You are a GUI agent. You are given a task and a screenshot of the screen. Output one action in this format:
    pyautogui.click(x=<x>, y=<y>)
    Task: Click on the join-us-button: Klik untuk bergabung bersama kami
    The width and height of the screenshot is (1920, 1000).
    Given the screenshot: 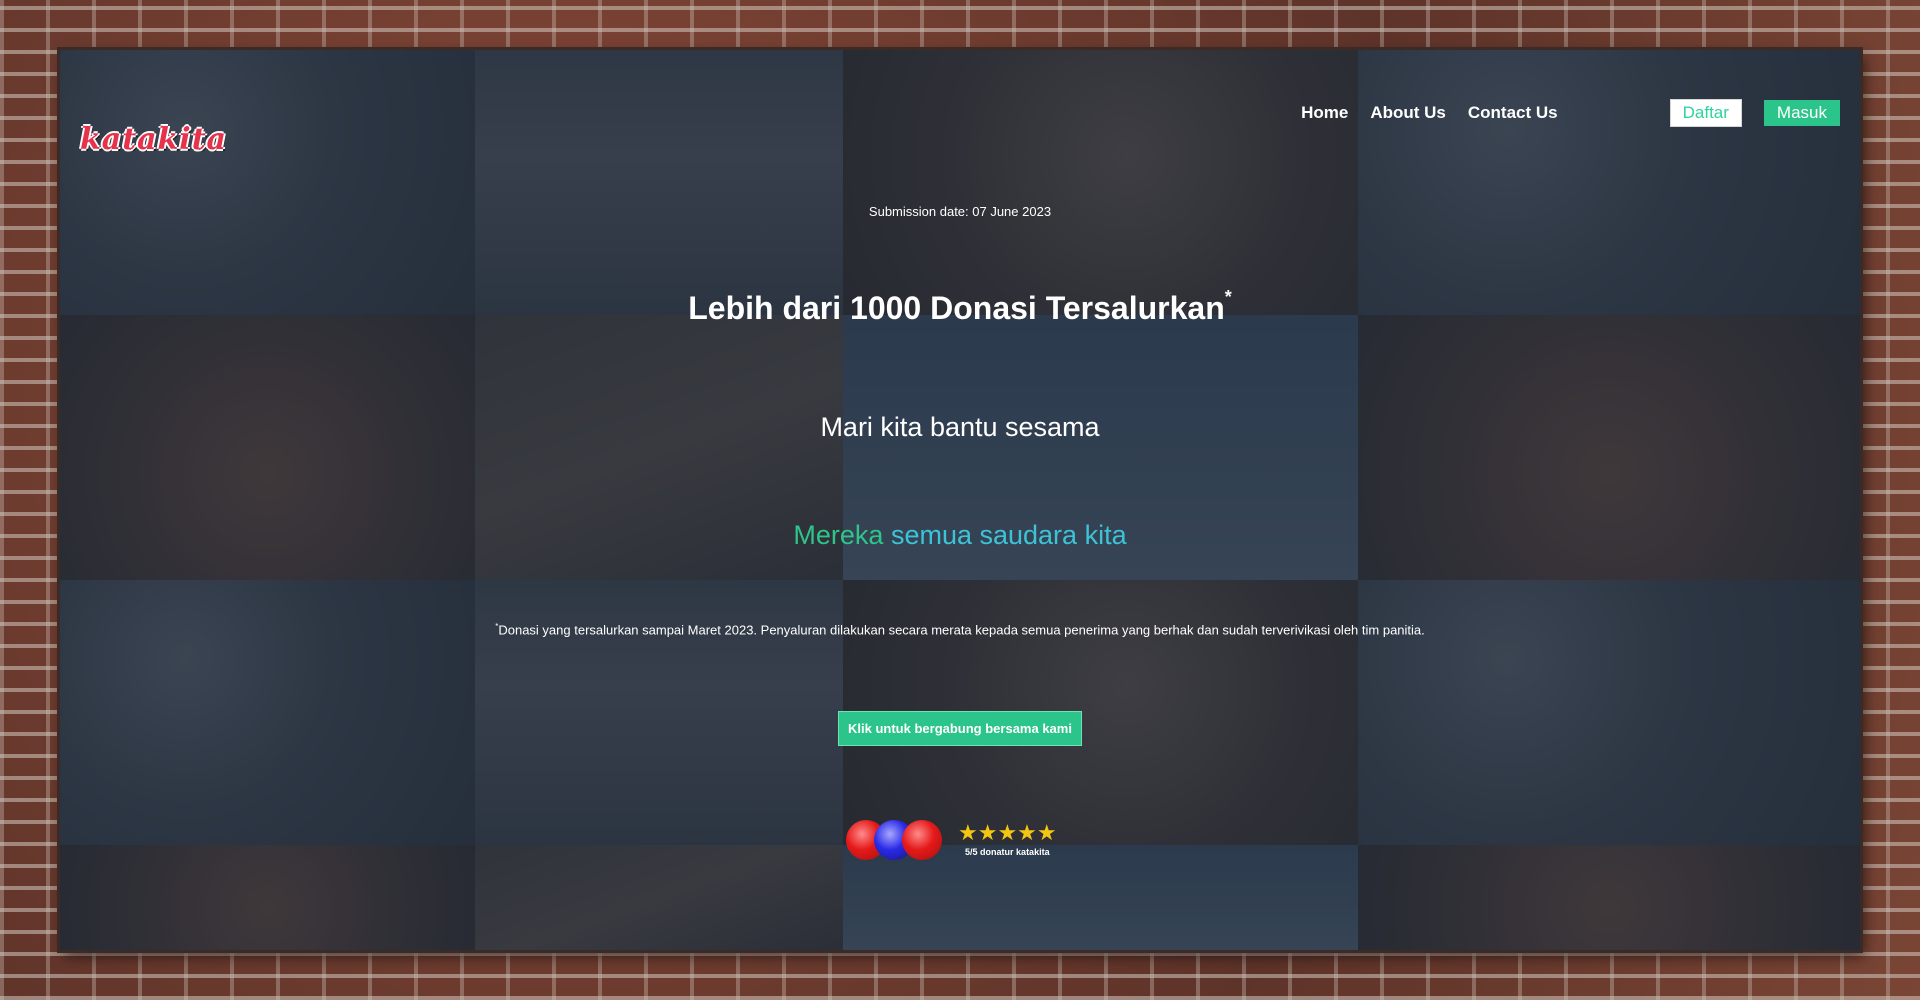 What is the action you would take?
    pyautogui.click(x=960, y=728)
    